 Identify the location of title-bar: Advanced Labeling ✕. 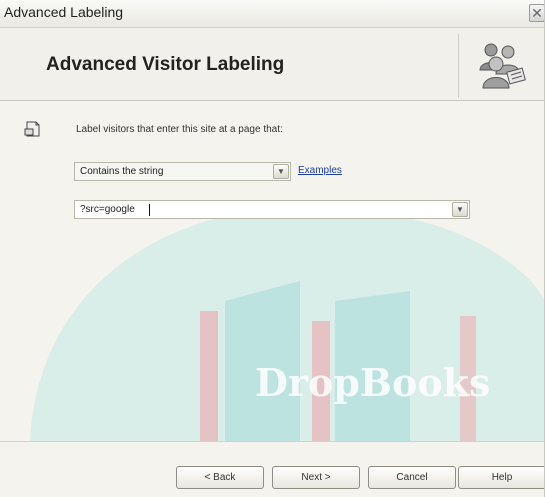
(272, 14).